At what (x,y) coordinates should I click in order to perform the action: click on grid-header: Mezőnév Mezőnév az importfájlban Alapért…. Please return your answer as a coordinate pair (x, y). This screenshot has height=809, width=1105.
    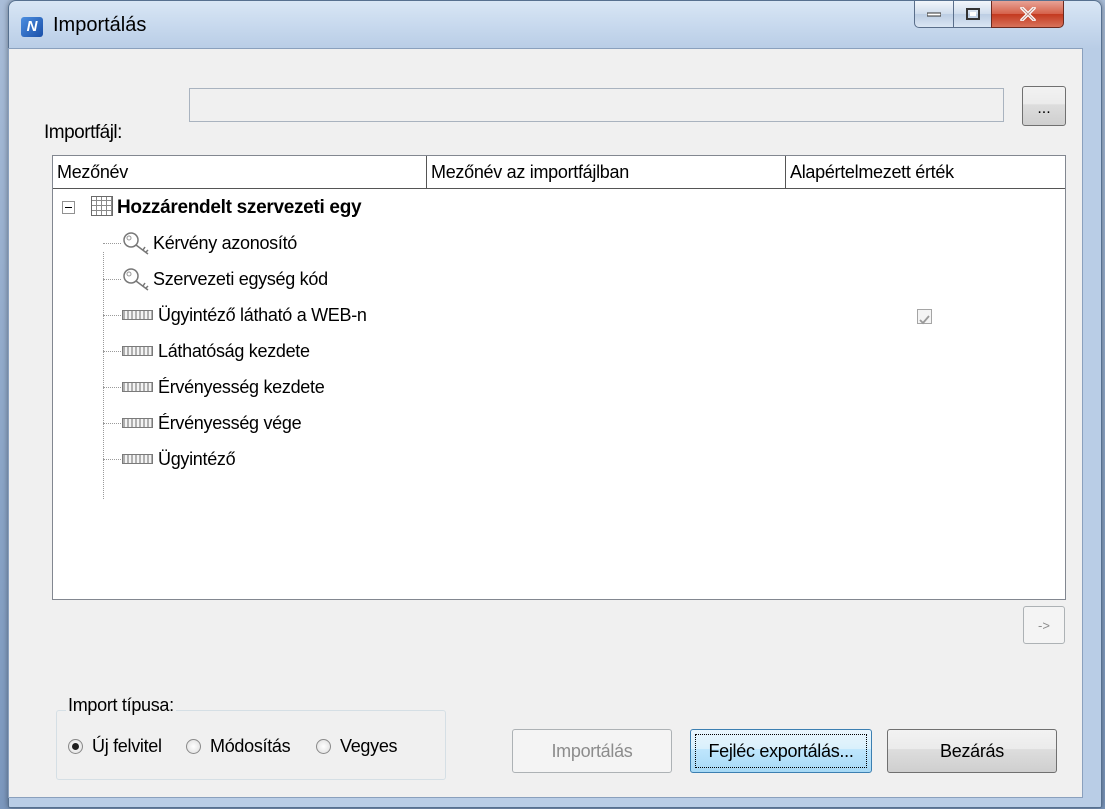
    Looking at the image, I should click on (559, 172).